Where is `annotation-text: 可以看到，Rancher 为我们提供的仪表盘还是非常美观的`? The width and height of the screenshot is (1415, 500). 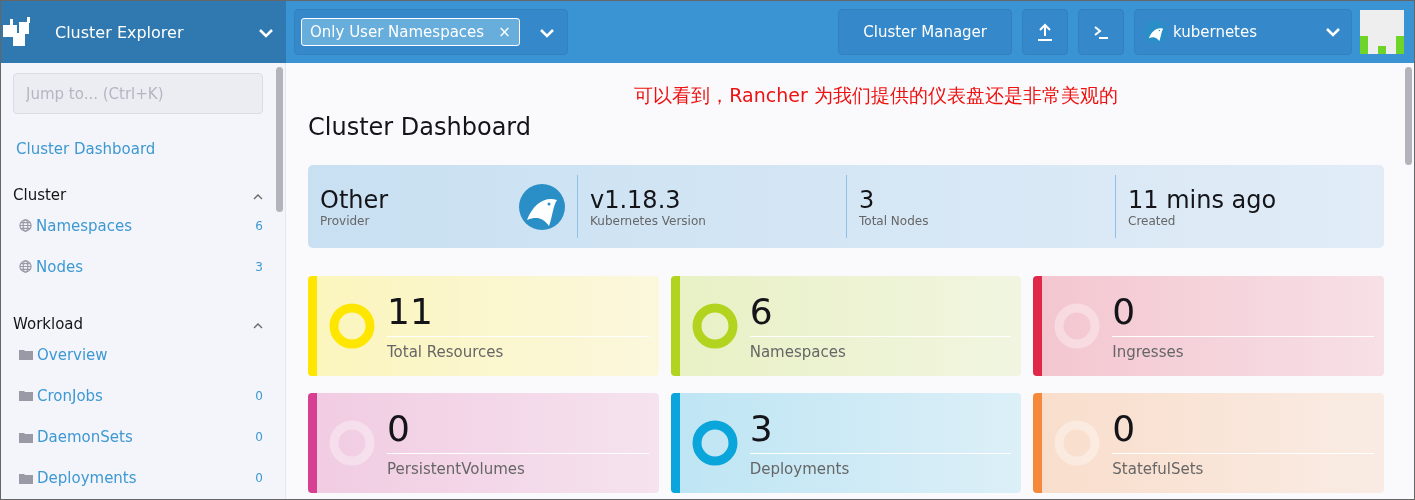 annotation-text: 可以看到，Rancher 为我们提供的仪表盘还是非常美观的 is located at coordinates (876, 94).